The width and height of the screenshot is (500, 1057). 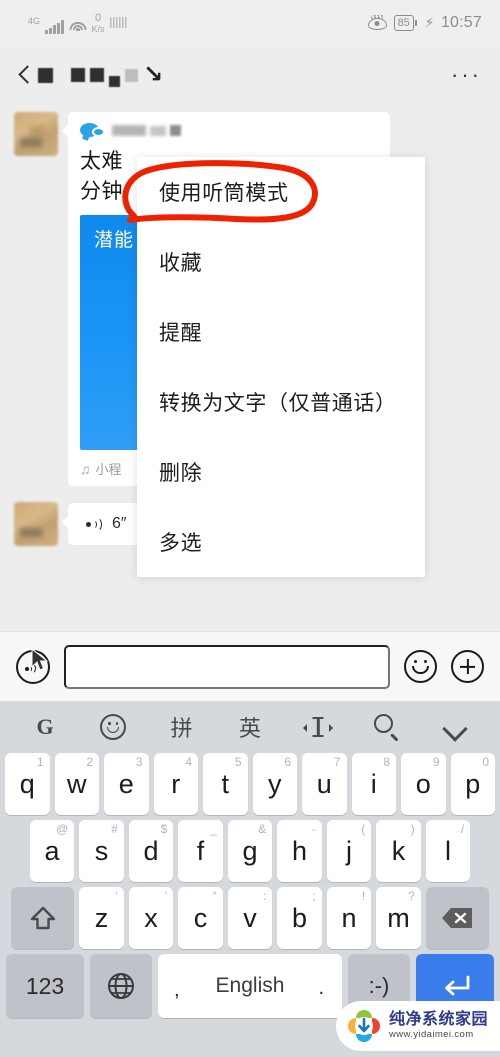 I want to click on key-sup: 6, so click(x=287, y=762).